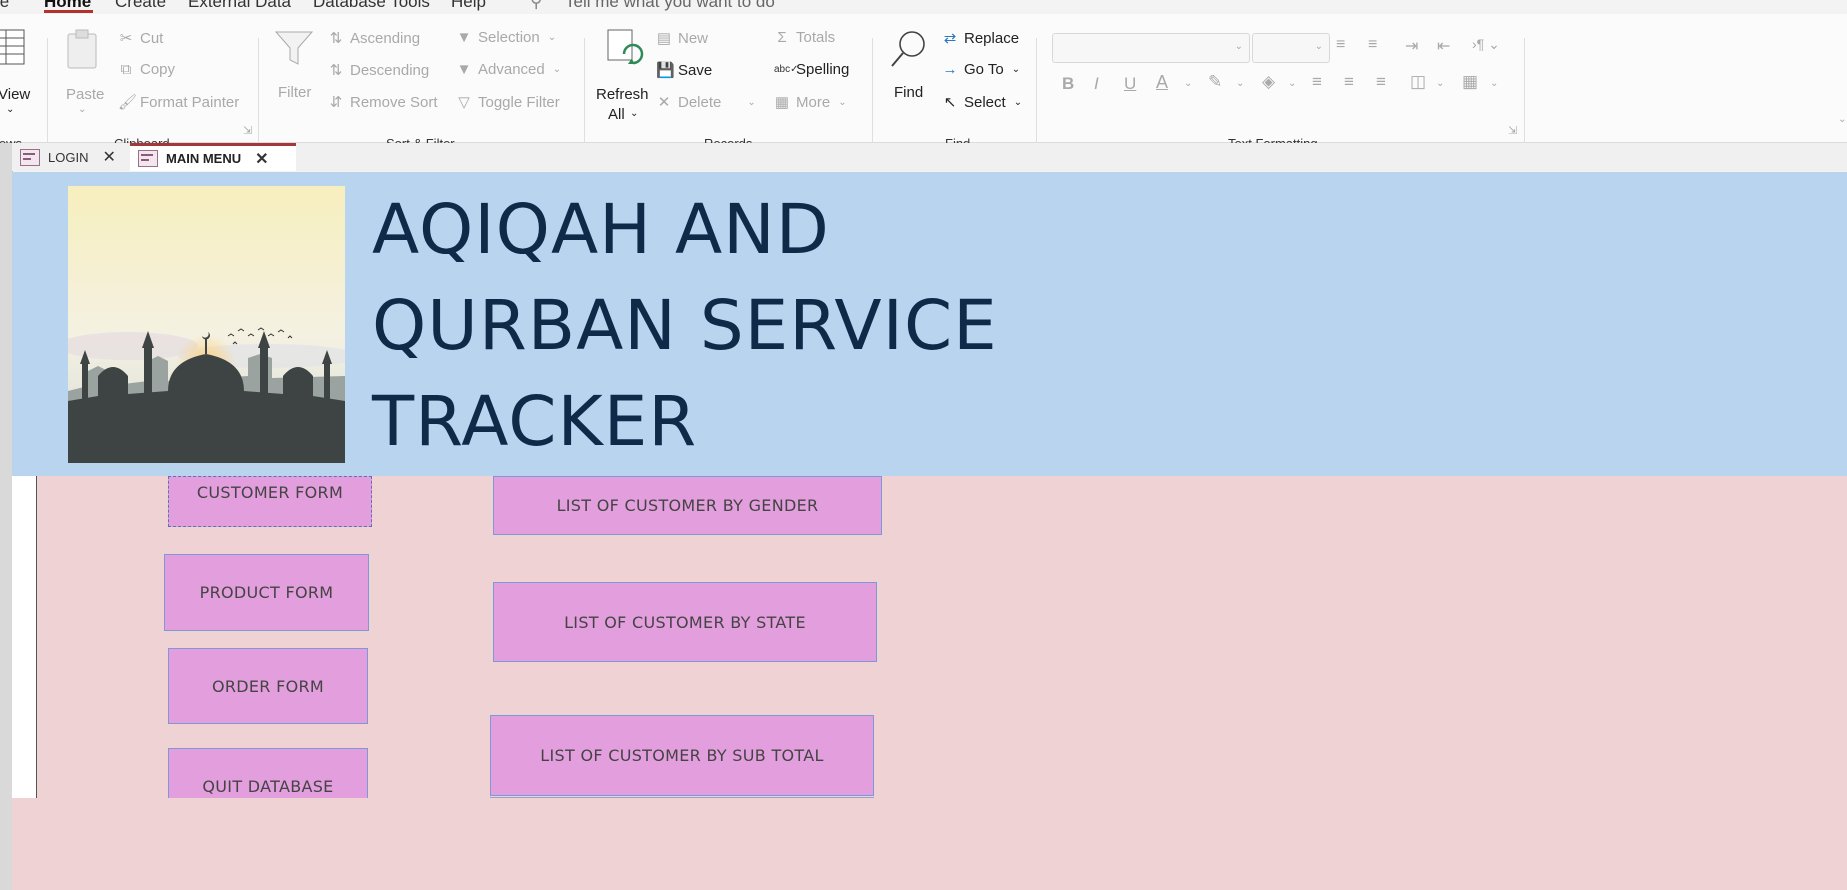 Image resolution: width=1847 pixels, height=890 pixels. Describe the element at coordinates (685, 622) in the screenshot. I see `list-by-state-button: LIST OF CUSTOMER BY STATE` at that location.